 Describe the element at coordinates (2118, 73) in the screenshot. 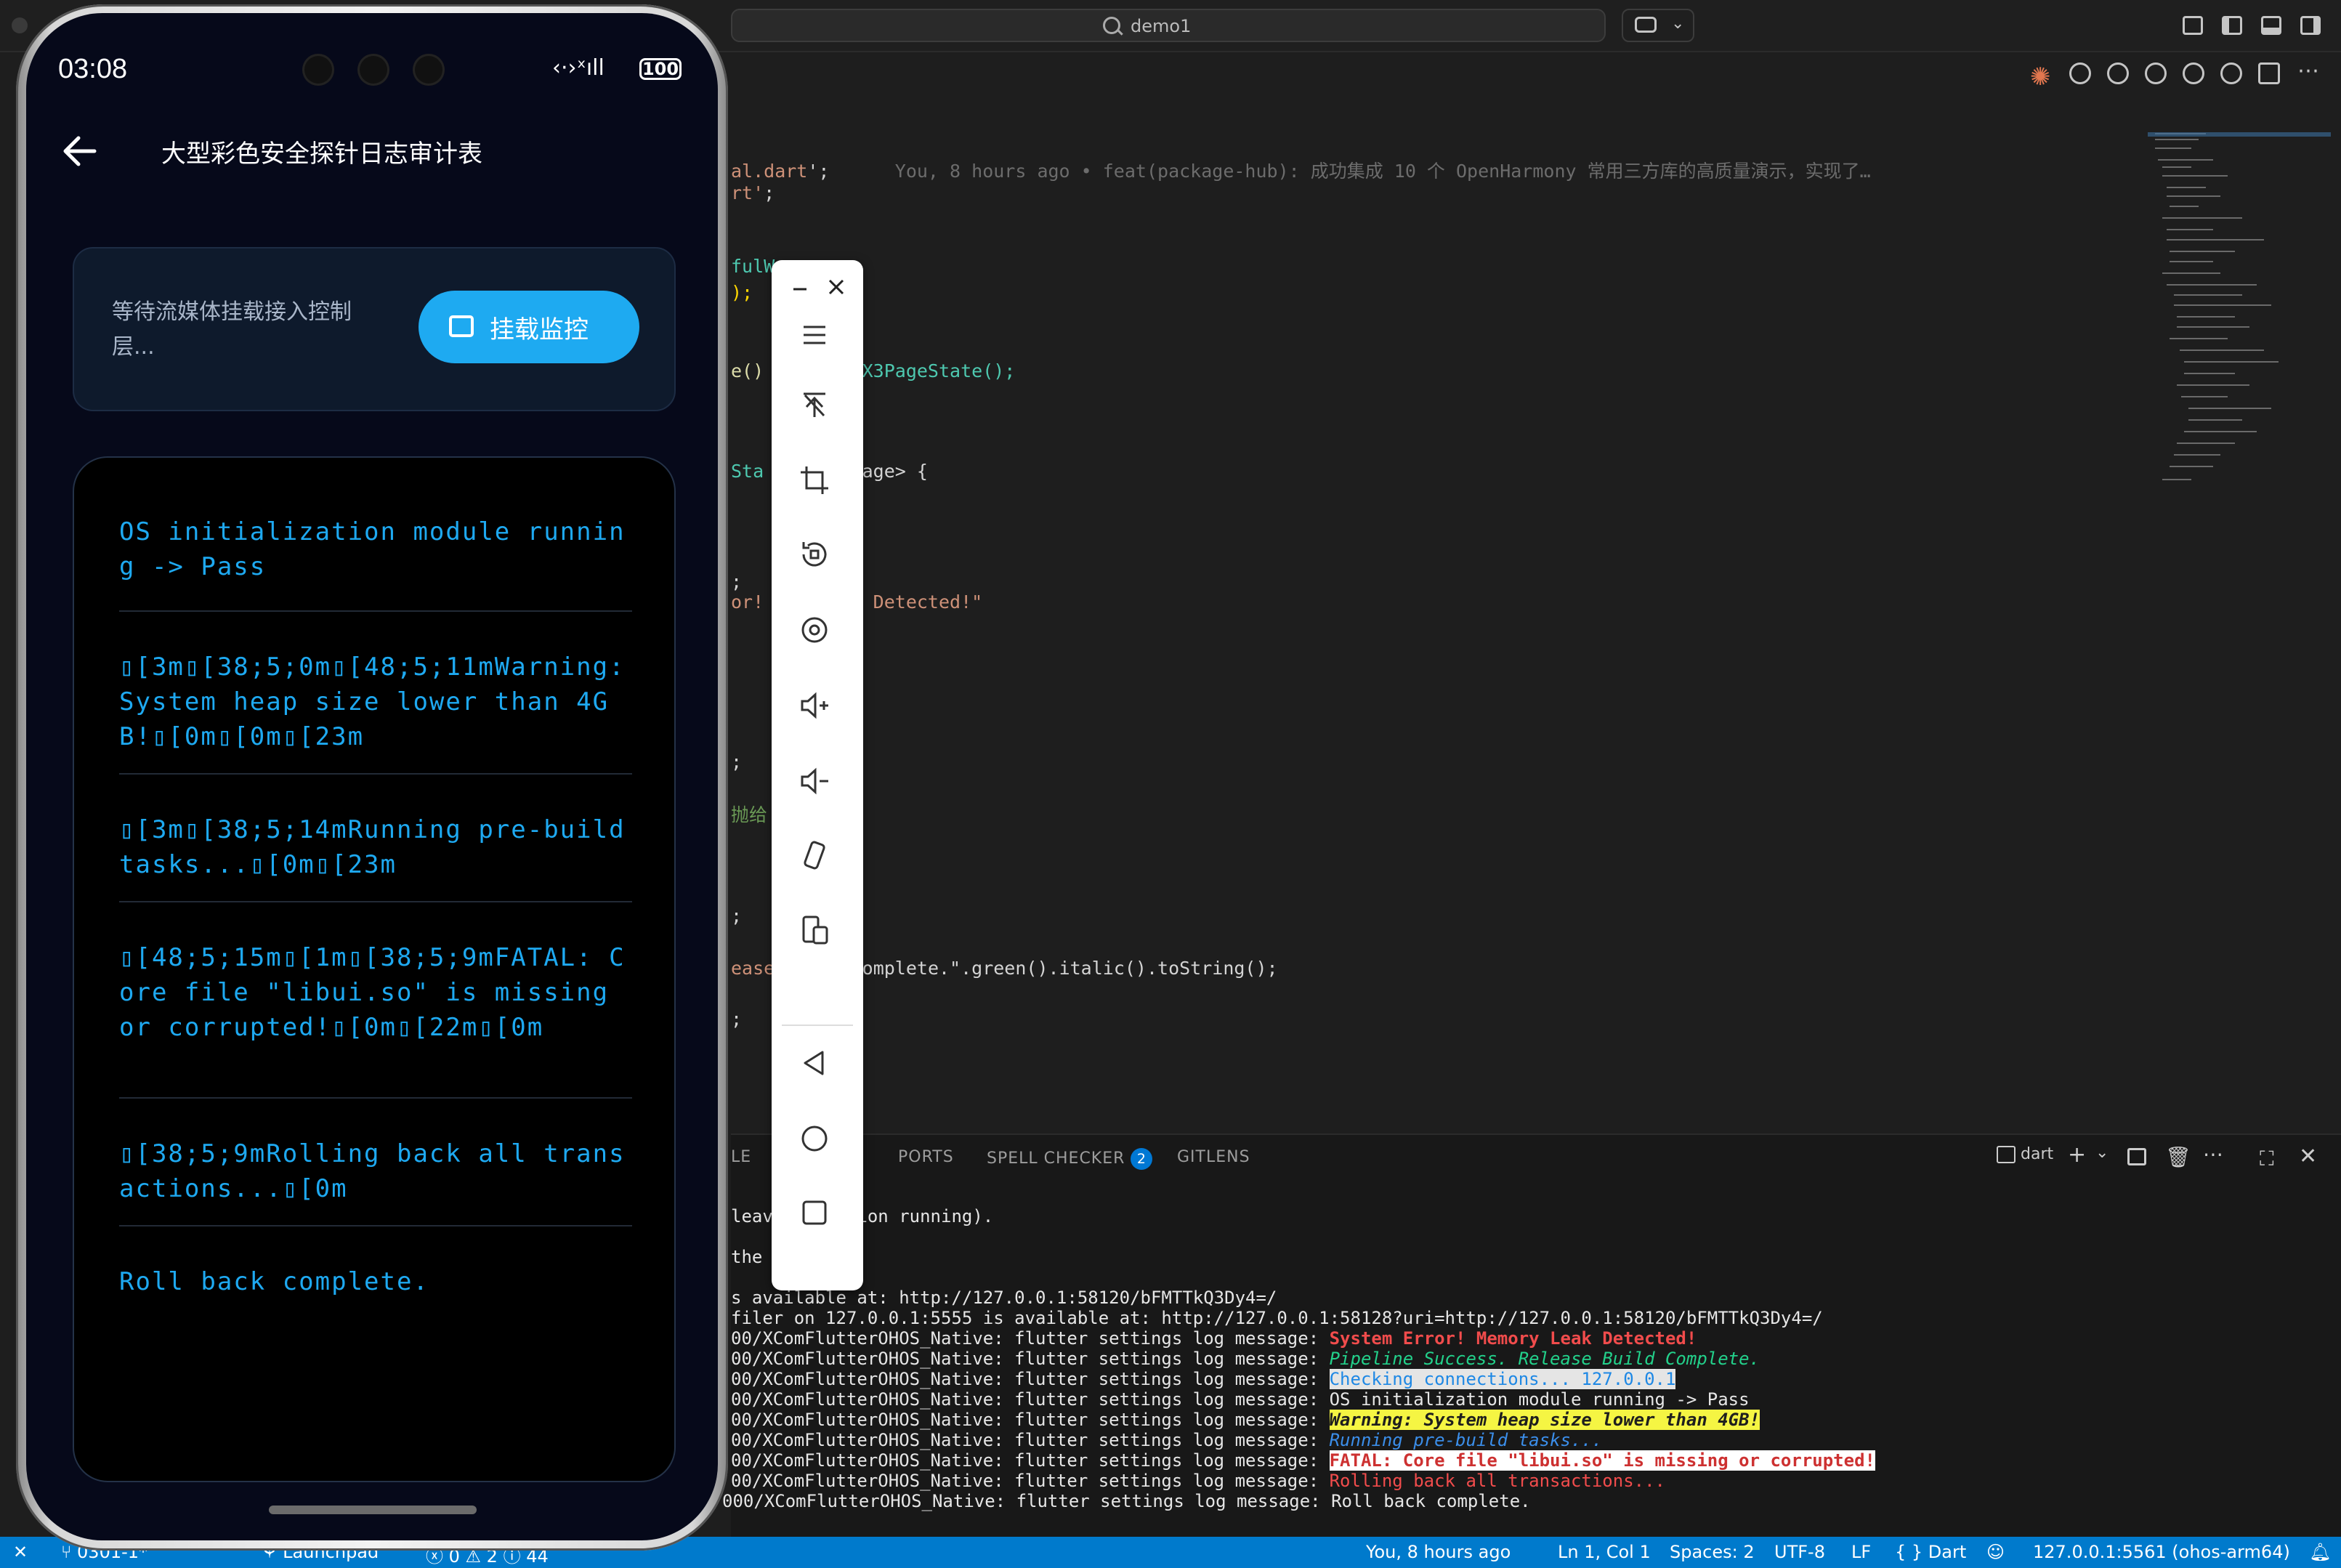

I see `git-previous-change-icon` at that location.